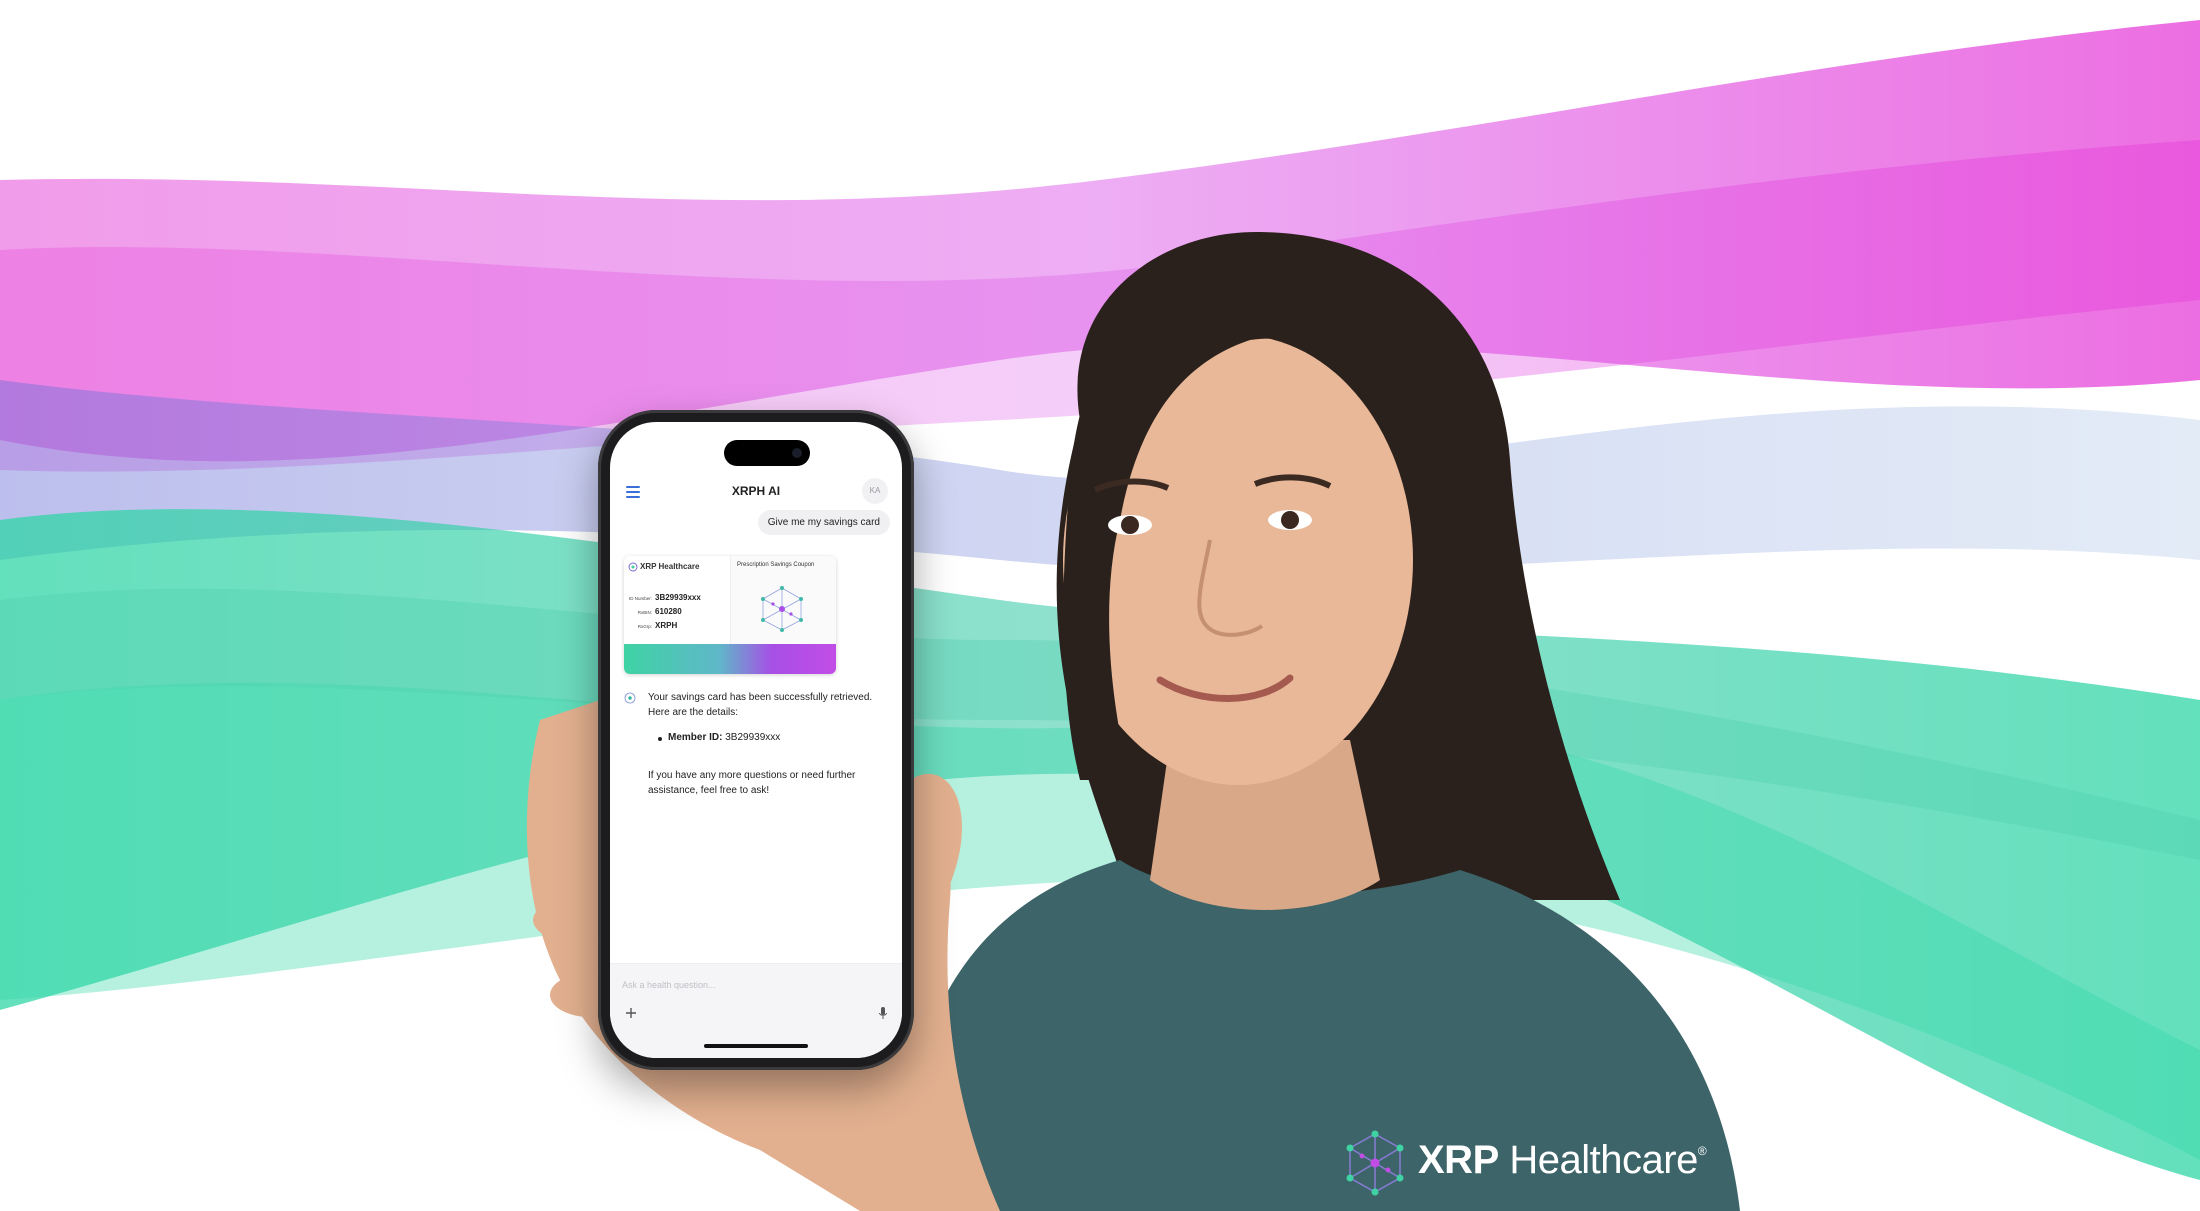  Describe the element at coordinates (767, 453) in the screenshot. I see `dynamic-island` at that location.